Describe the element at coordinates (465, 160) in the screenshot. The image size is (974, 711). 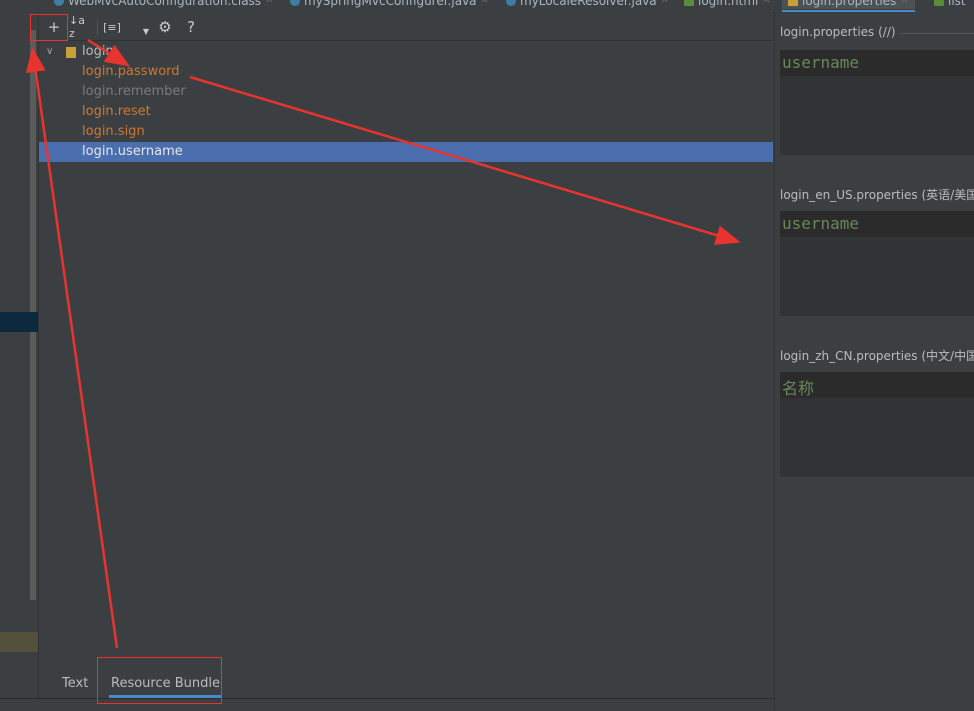
I see `arrow-to-values` at that location.